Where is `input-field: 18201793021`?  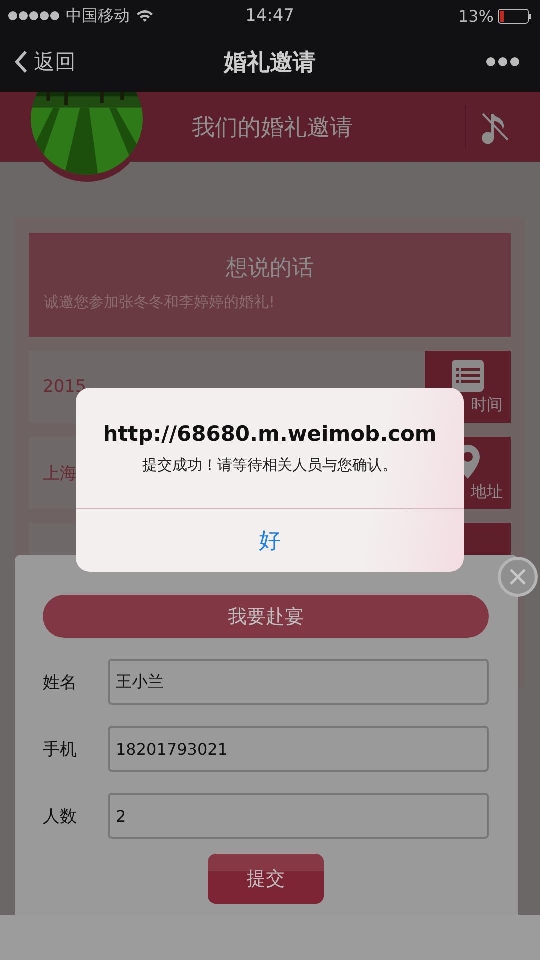 input-field: 18201793021 is located at coordinates (298, 749).